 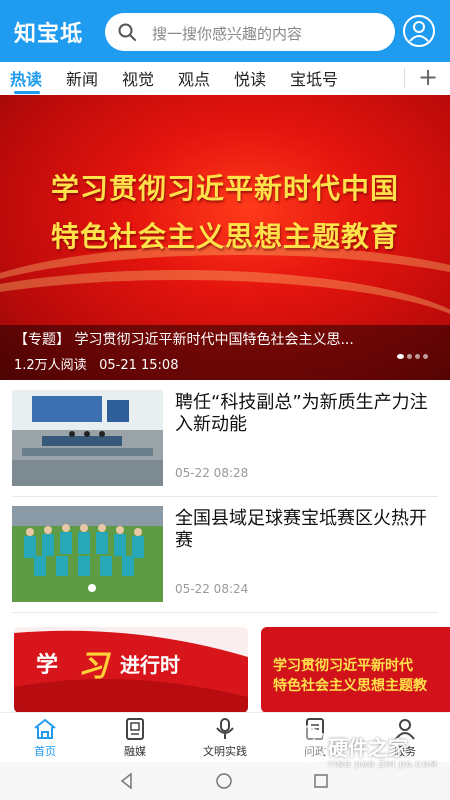 What do you see at coordinates (138, 78) in the screenshot?
I see `tab-visual: 视觉` at bounding box center [138, 78].